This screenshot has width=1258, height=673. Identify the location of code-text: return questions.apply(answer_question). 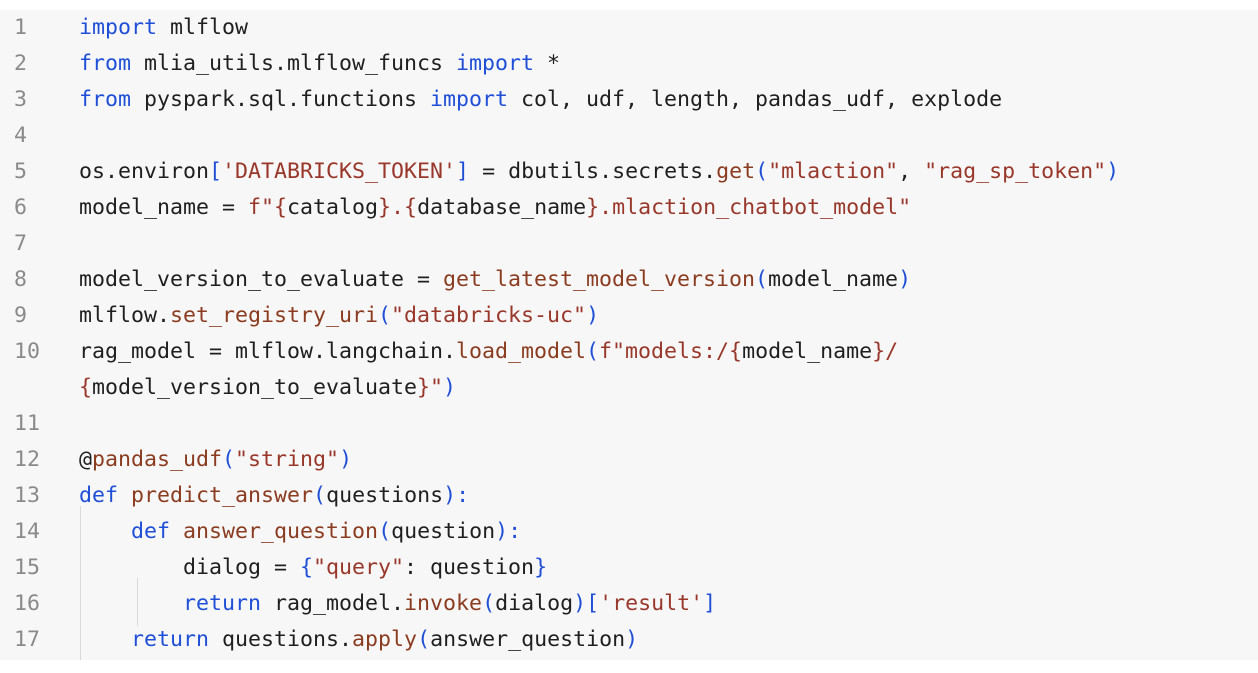
(358, 640).